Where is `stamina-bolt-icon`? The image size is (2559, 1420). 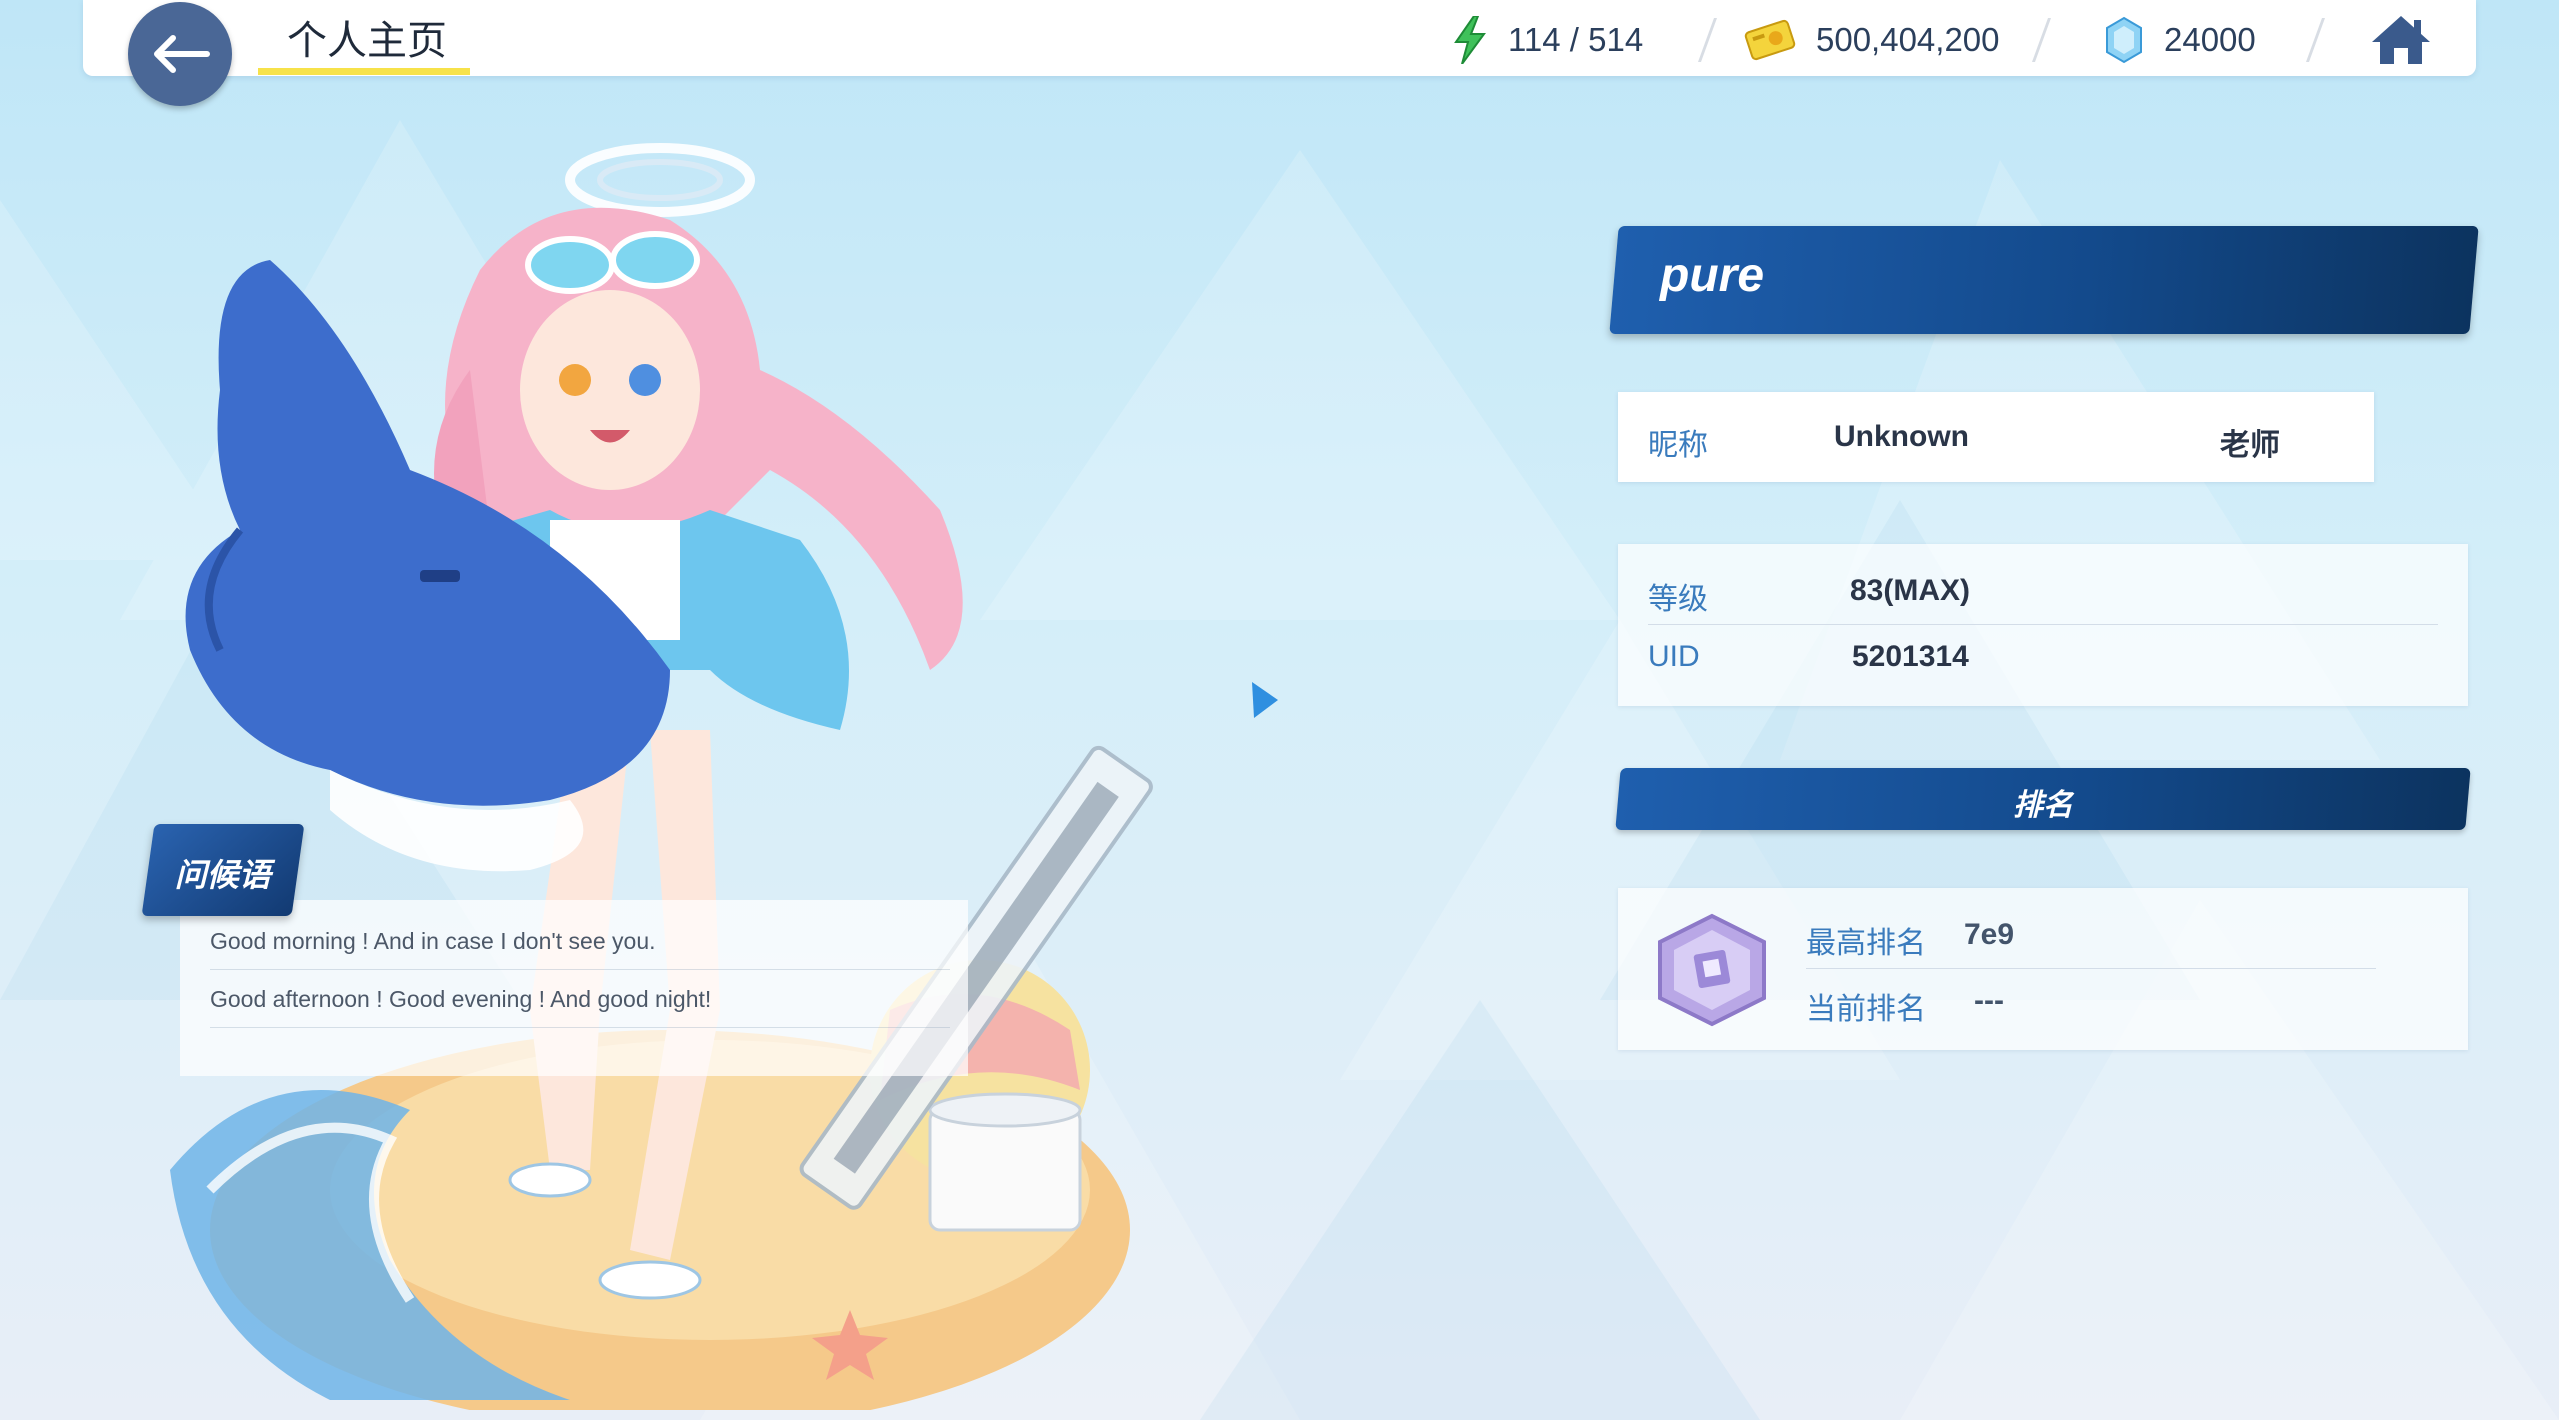
stamina-bolt-icon is located at coordinates (1470, 40).